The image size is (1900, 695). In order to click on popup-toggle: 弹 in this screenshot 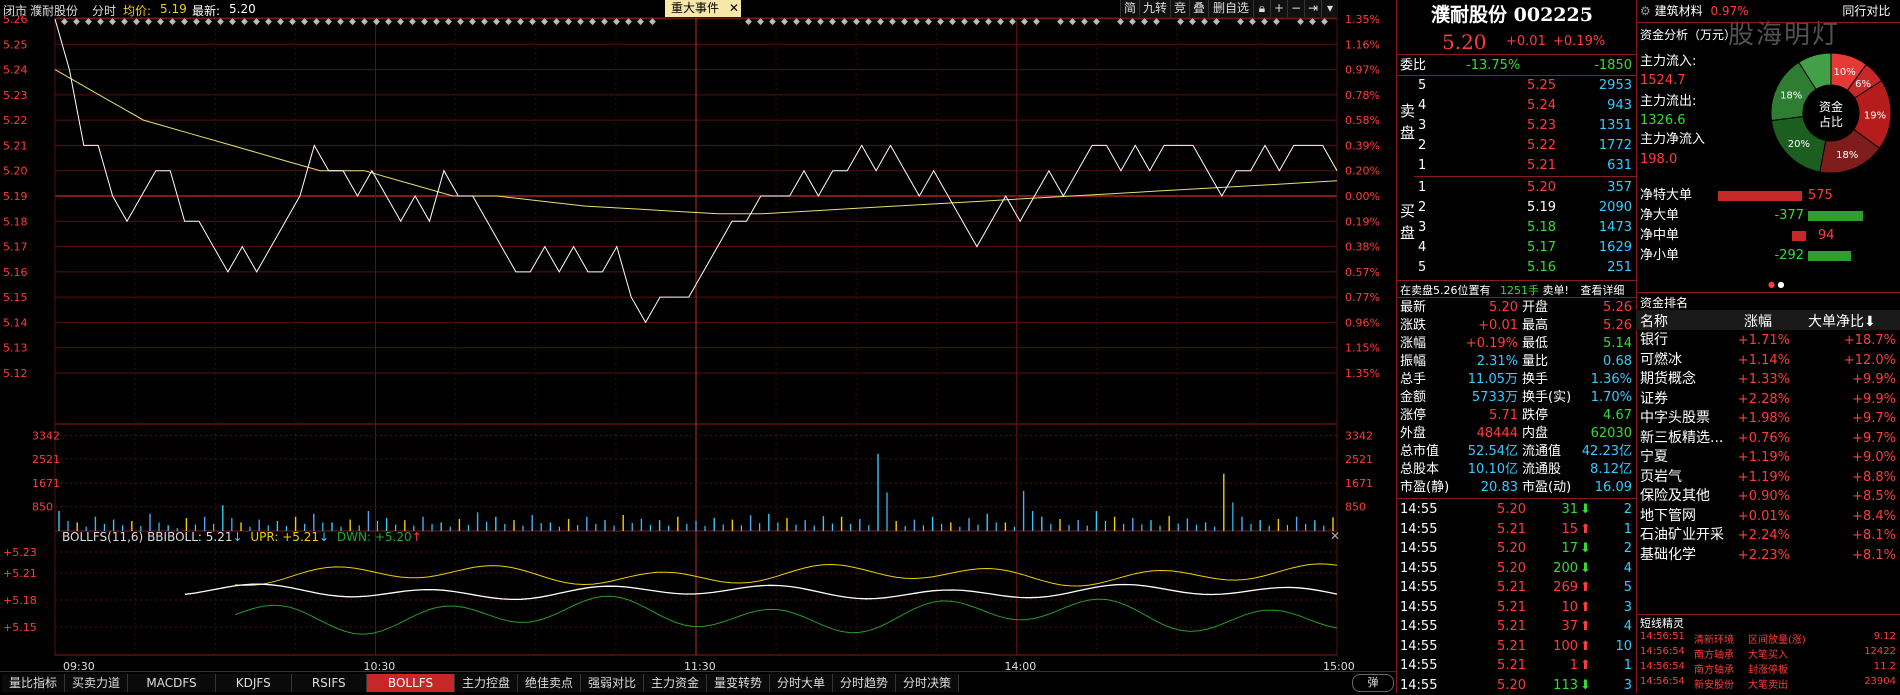, I will do `click(1373, 683)`.